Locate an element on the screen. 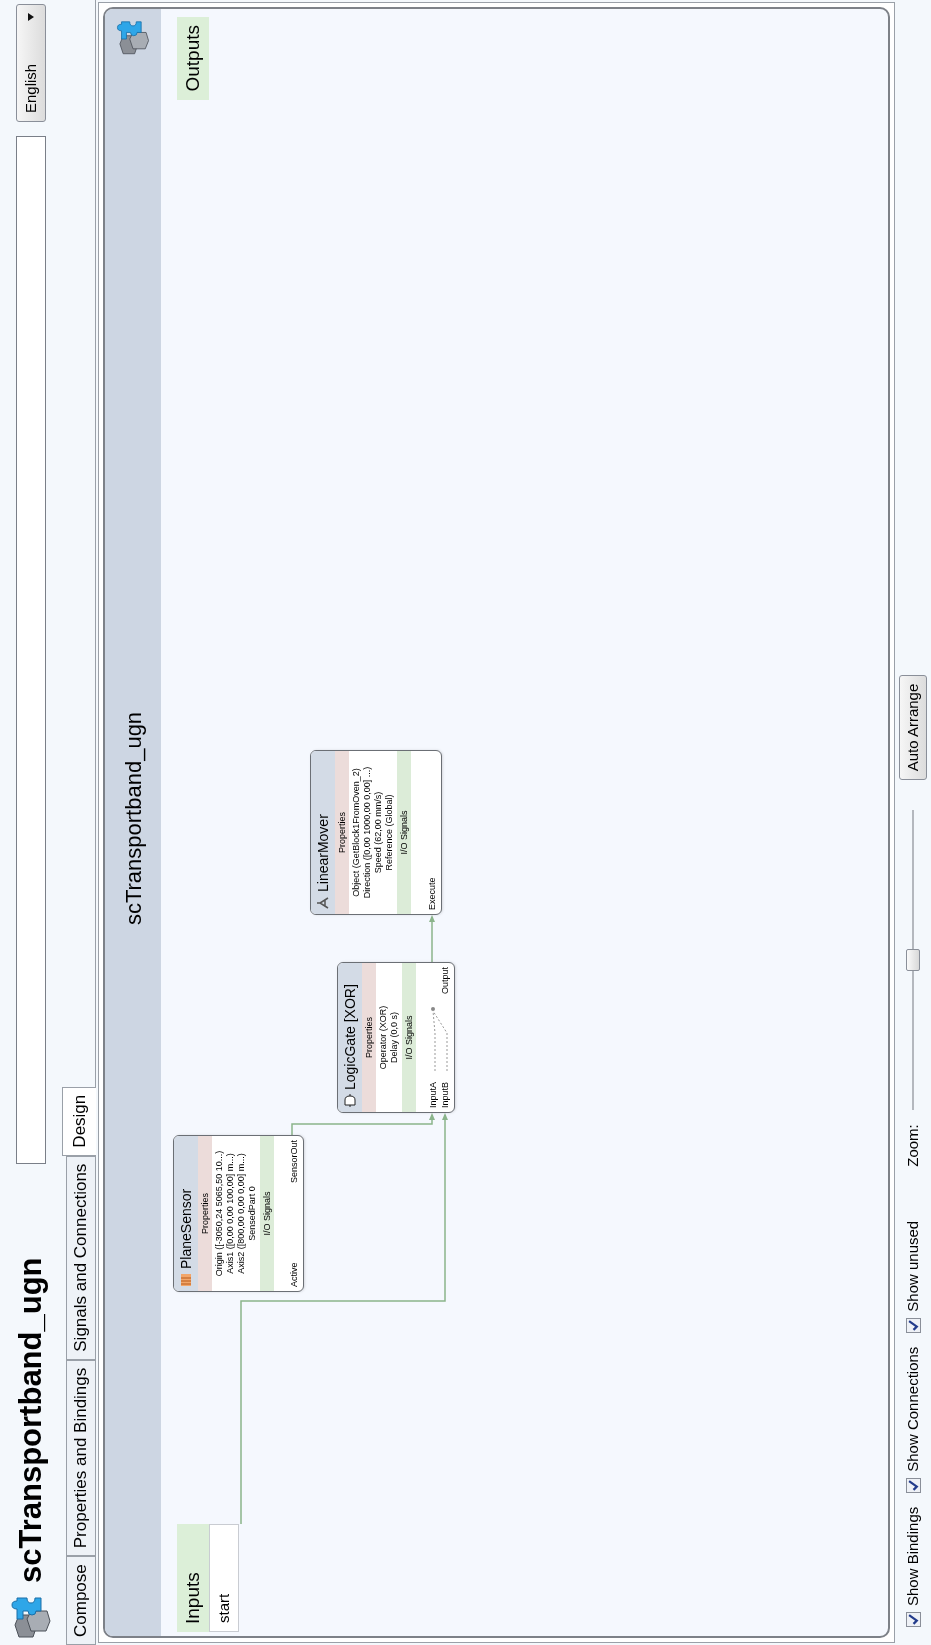 This screenshot has height=1645, width=931. diagram-title: scTransportband_ugn is located at coordinates (133, 818).